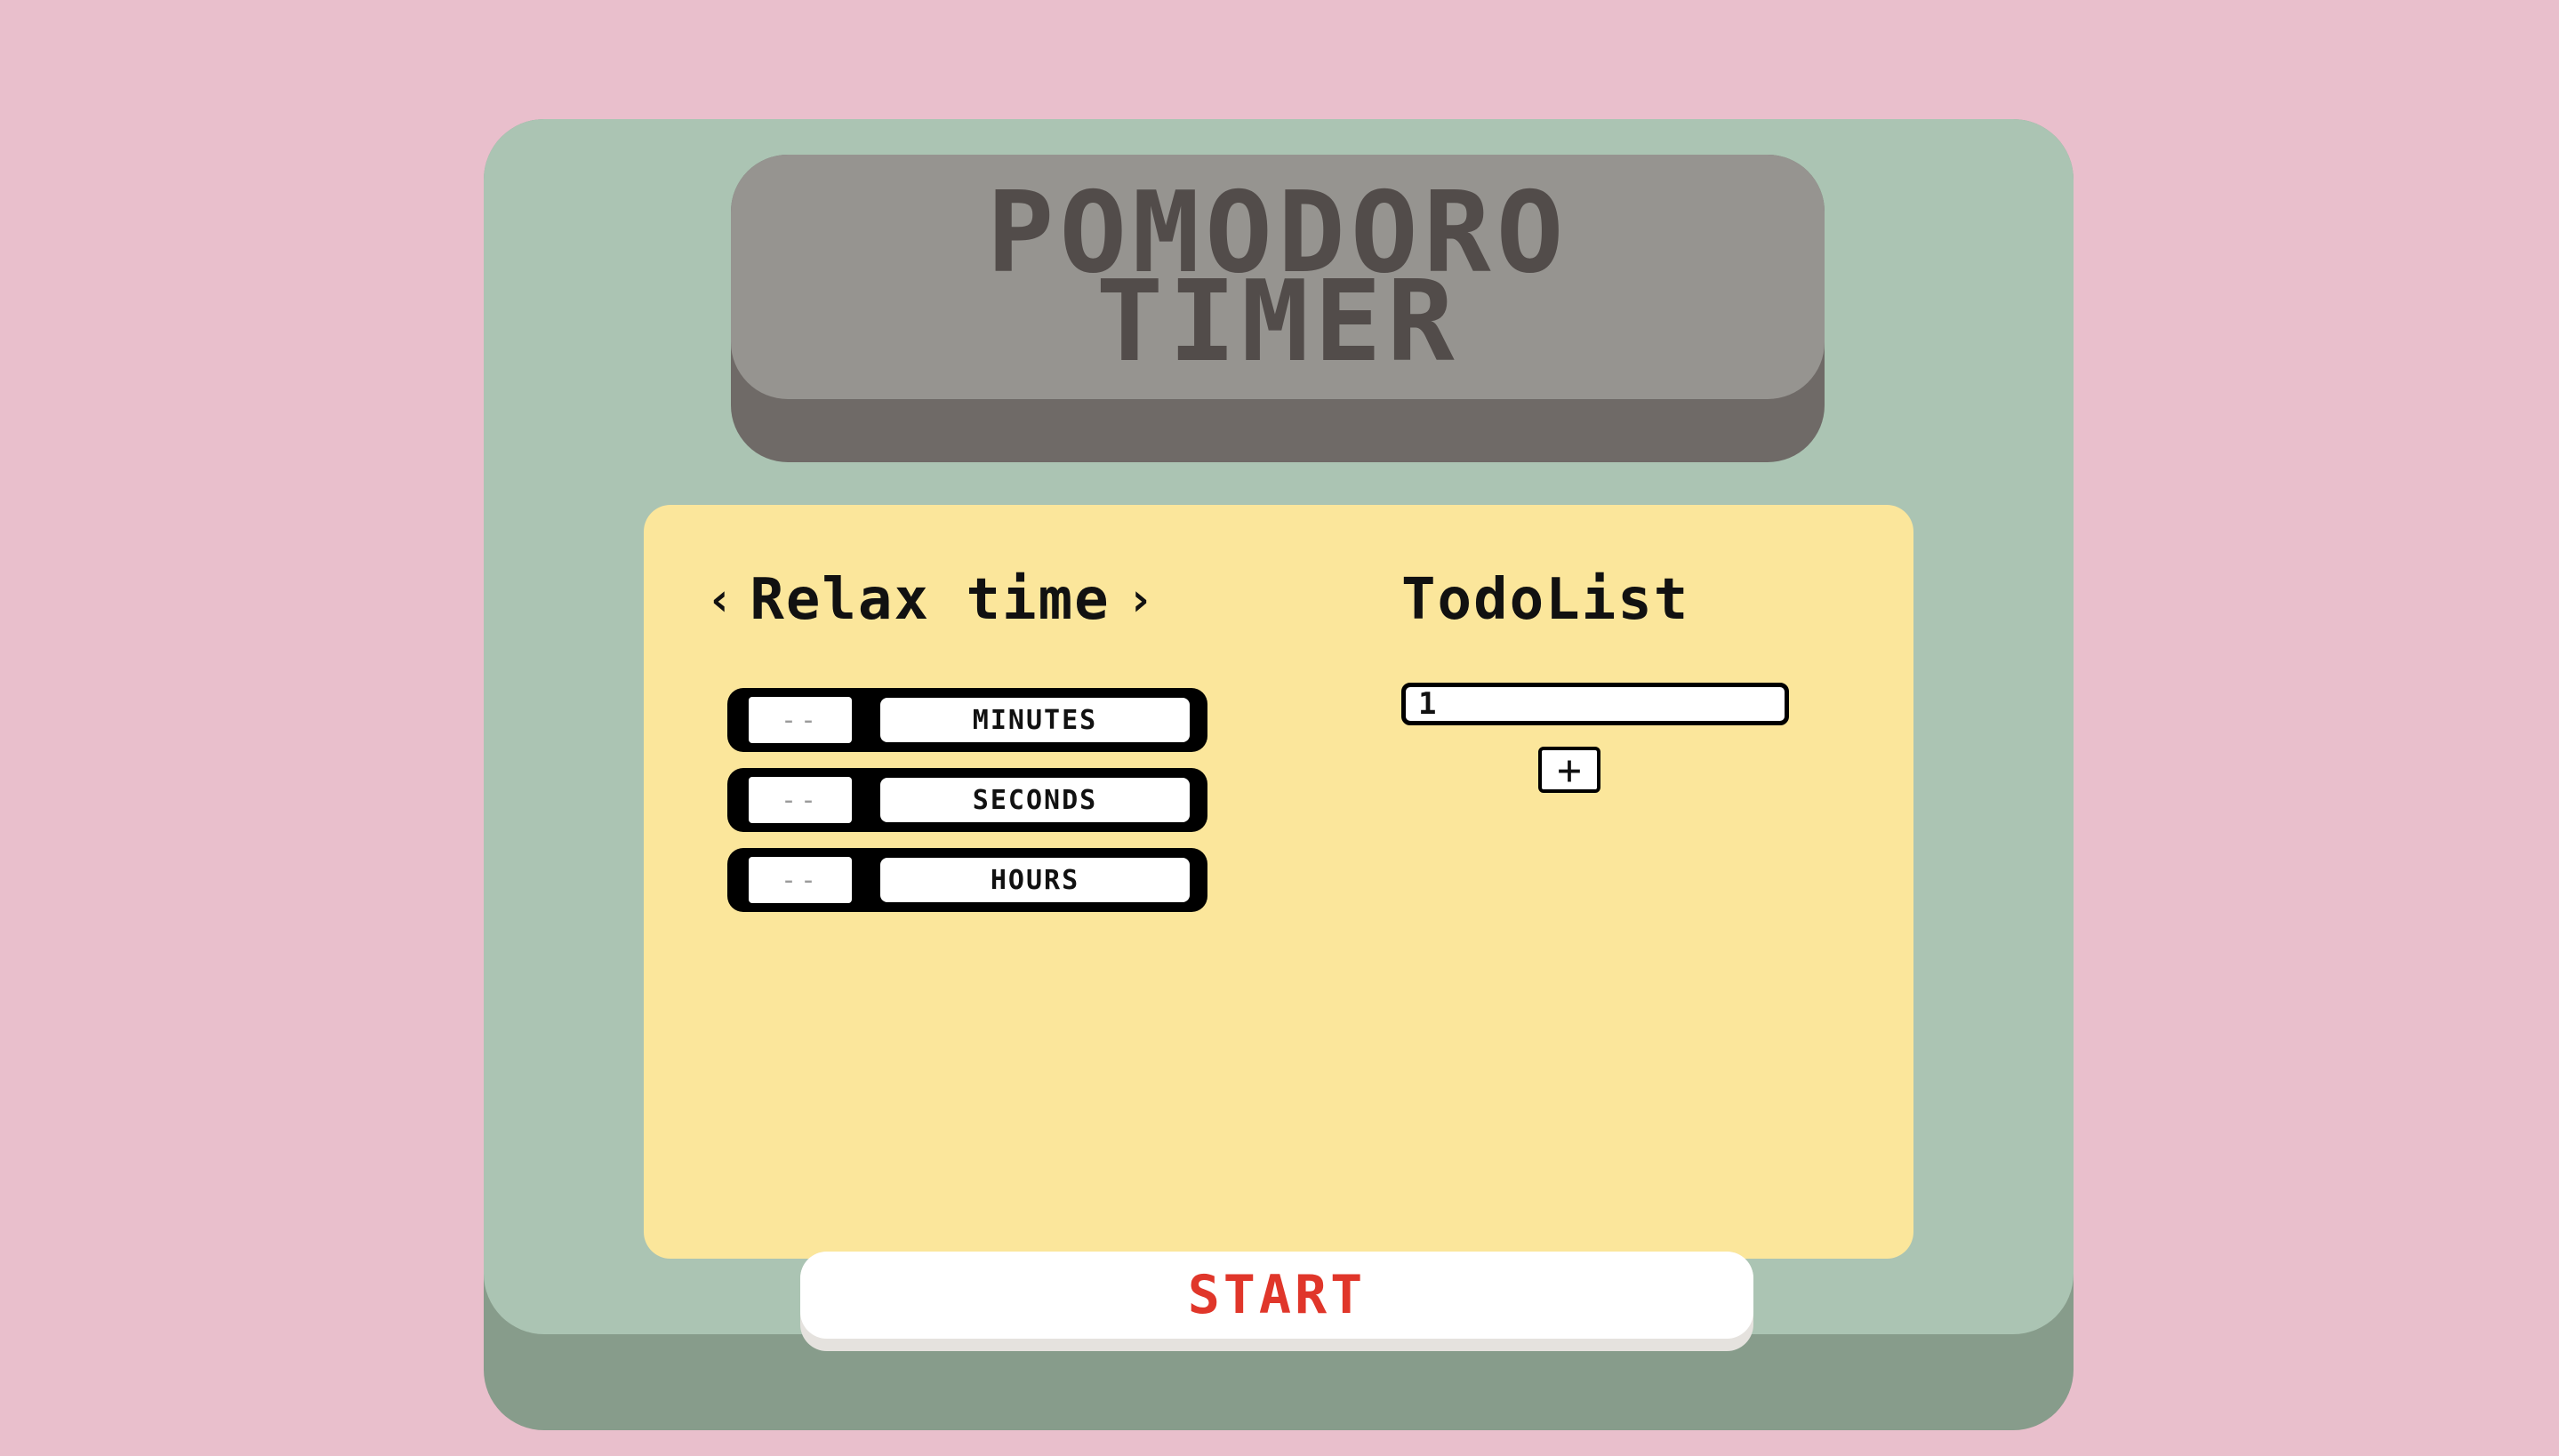  Describe the element at coordinates (1140, 600) in the screenshot. I see `chevron-right-icon: ›` at that location.